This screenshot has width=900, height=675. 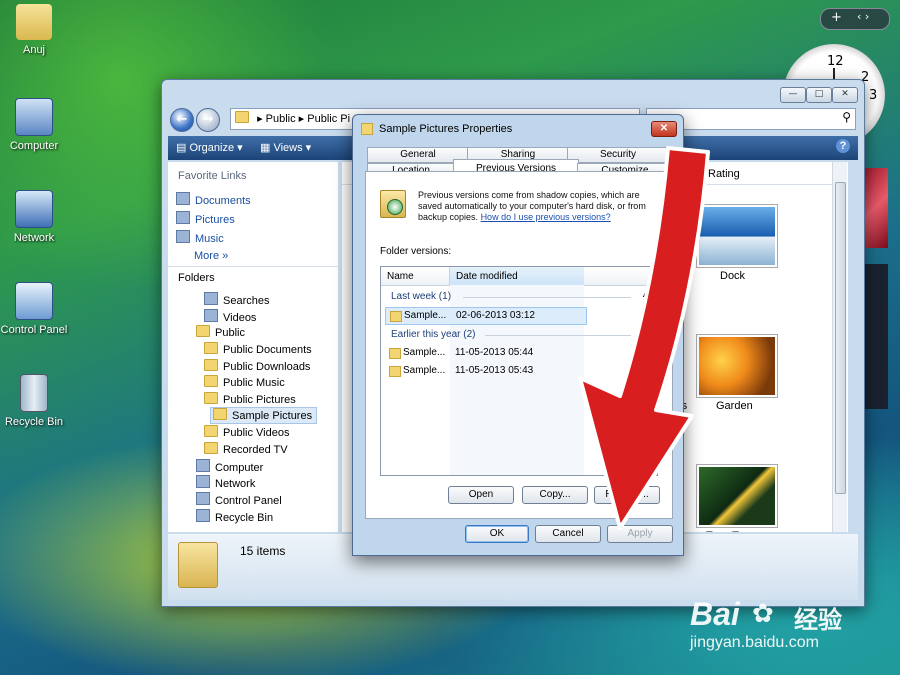 I want to click on version-date: 11-05-2013 05:44, so click(x=494, y=352).